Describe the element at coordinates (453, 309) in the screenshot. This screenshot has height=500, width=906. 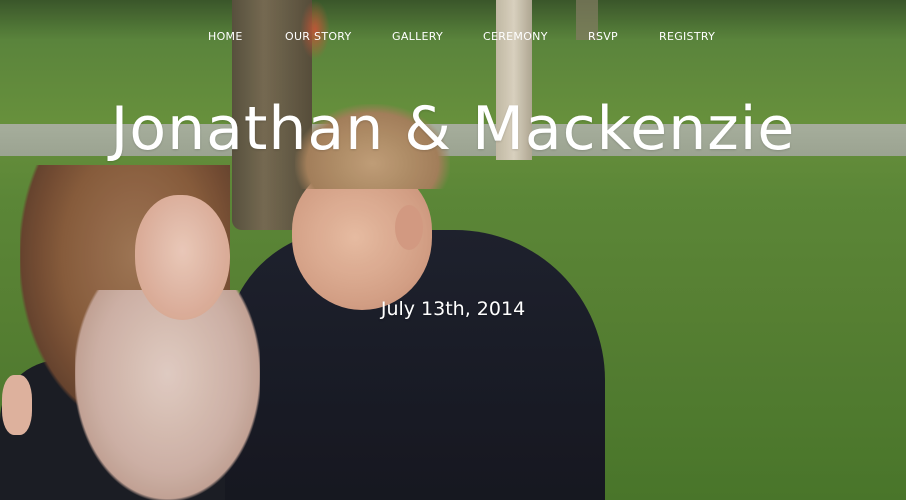
I see `wedding-date: July 13th, 2014` at that location.